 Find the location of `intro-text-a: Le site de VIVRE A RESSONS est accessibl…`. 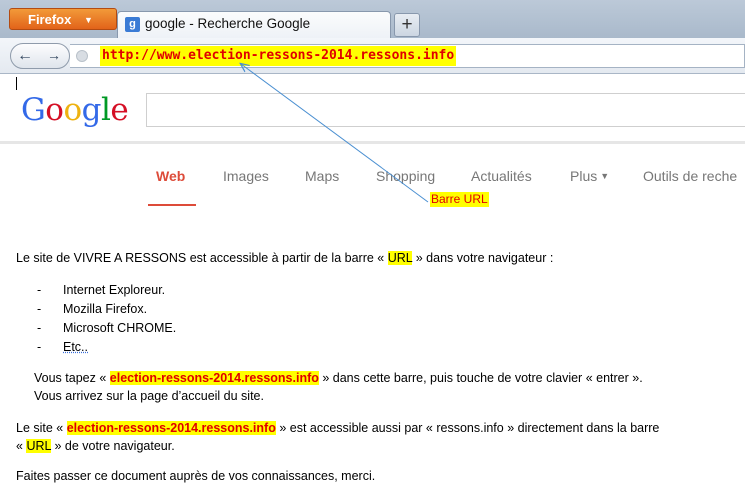

intro-text-a: Le site de VIVRE A RESSONS est accessibl… is located at coordinates (202, 258).